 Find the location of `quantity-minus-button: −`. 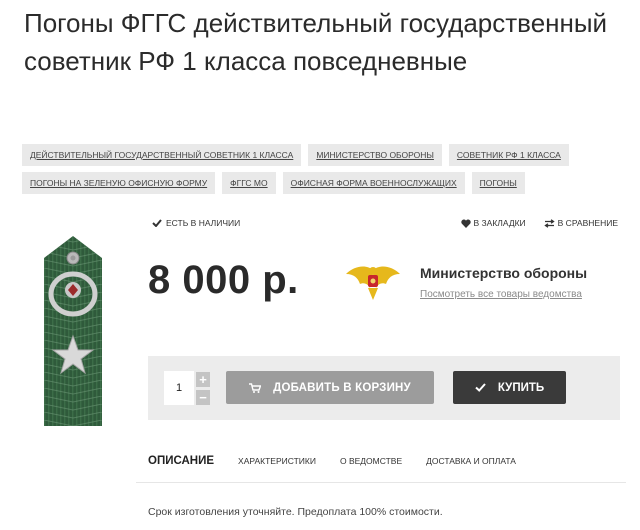

quantity-minus-button: − is located at coordinates (203, 397).